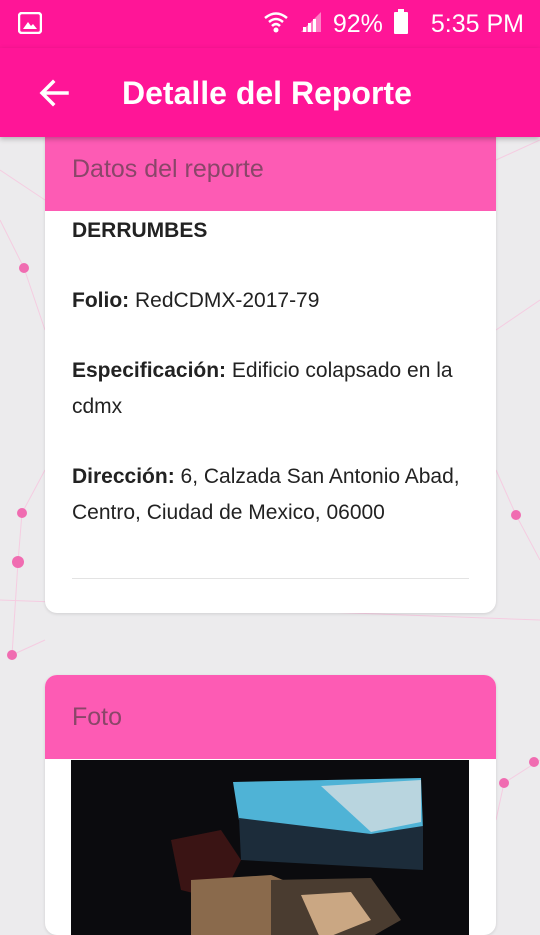 This screenshot has width=540, height=935. I want to click on battery-percent: 92%, so click(357, 24).